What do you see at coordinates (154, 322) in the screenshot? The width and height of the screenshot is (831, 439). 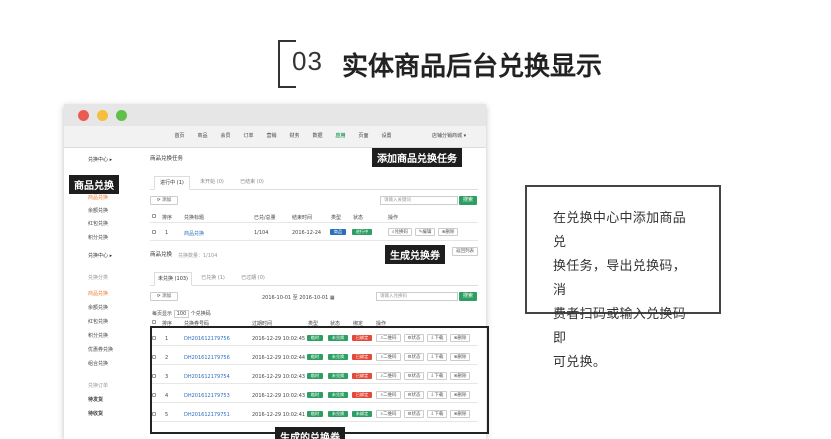 I see `code-select-all-checkbox` at bounding box center [154, 322].